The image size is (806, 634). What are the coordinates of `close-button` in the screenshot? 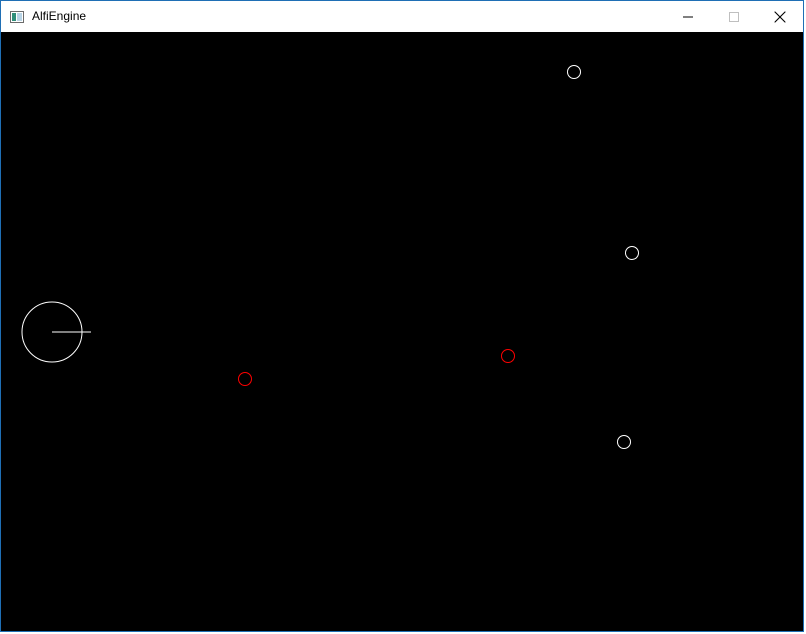 It's located at (780, 16).